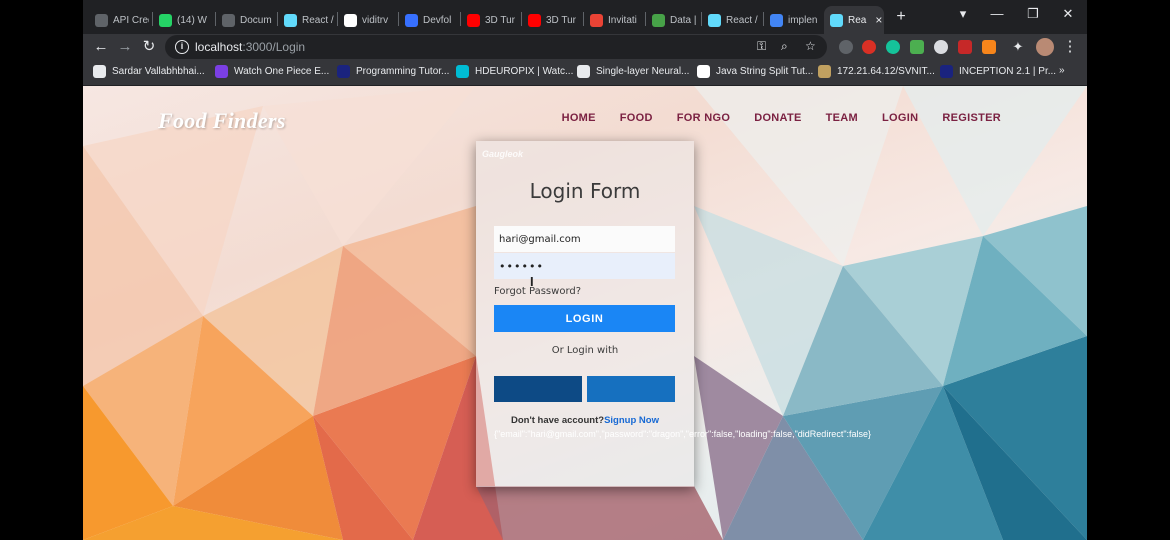 The height and width of the screenshot is (540, 1170). Describe the element at coordinates (1045, 47) in the screenshot. I see `avatar` at that location.